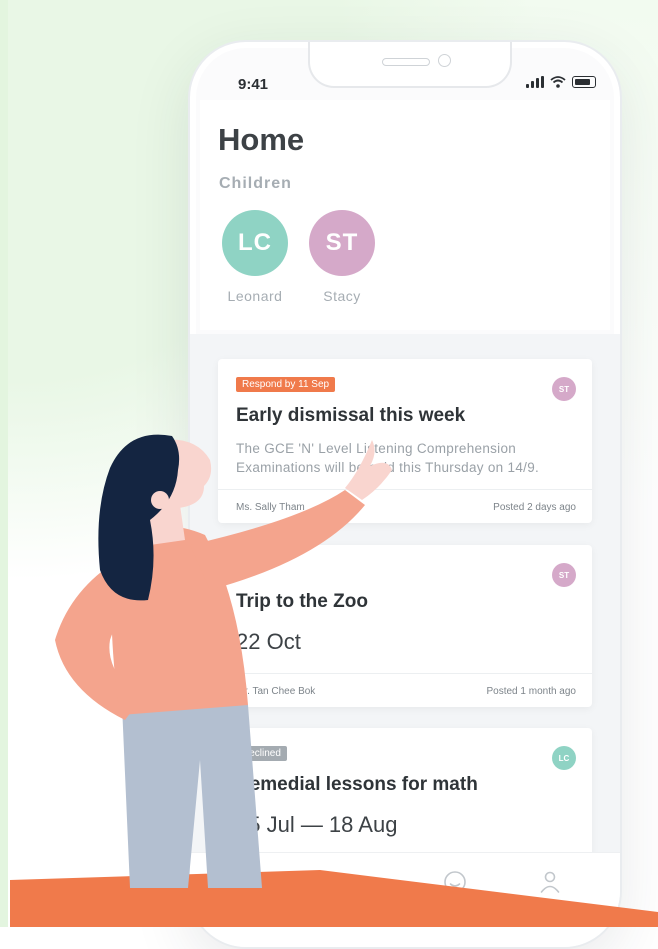 The height and width of the screenshot is (949, 658). What do you see at coordinates (359, 882) in the screenshot?
I see `list-icon` at bounding box center [359, 882].